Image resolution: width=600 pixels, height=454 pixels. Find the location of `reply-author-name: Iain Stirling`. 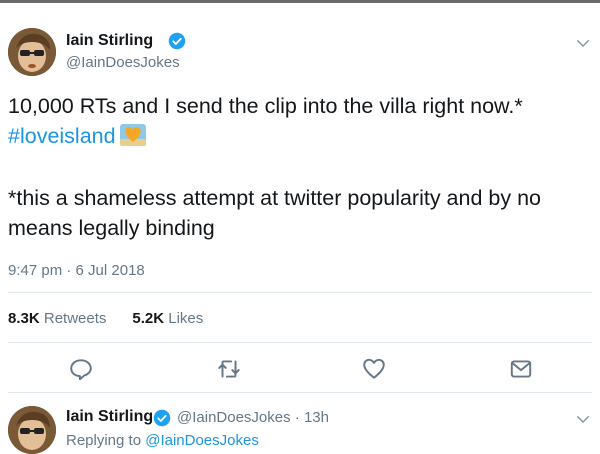

reply-author-name: Iain Stirling is located at coordinates (109, 417).